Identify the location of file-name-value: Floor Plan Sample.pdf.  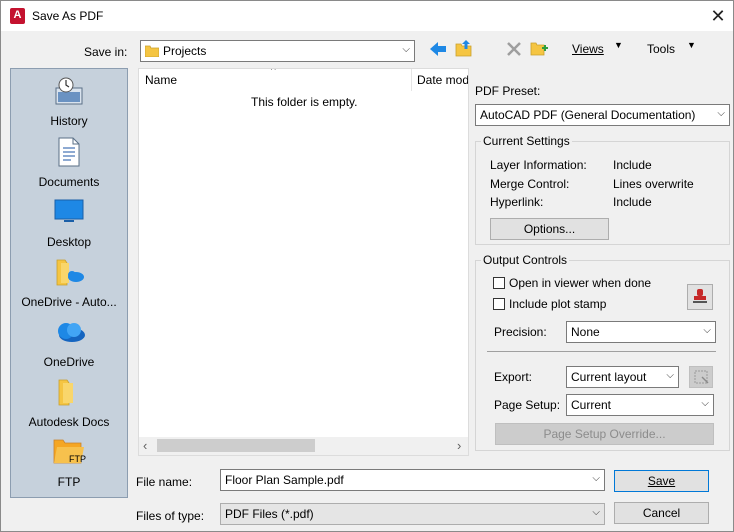
(284, 480).